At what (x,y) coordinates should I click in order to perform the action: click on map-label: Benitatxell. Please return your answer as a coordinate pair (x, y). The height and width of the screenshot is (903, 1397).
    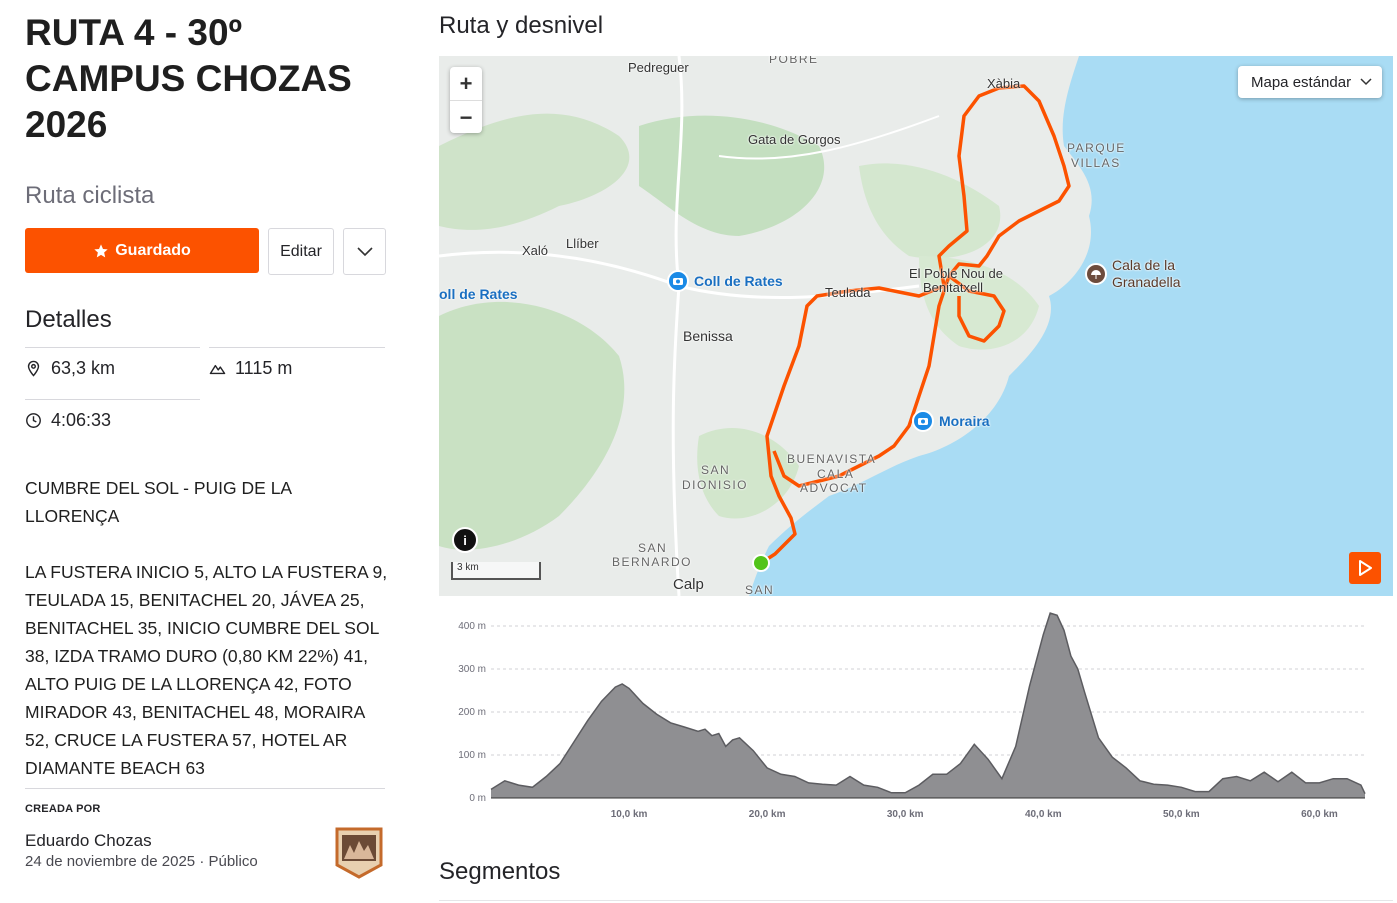
    Looking at the image, I should click on (953, 287).